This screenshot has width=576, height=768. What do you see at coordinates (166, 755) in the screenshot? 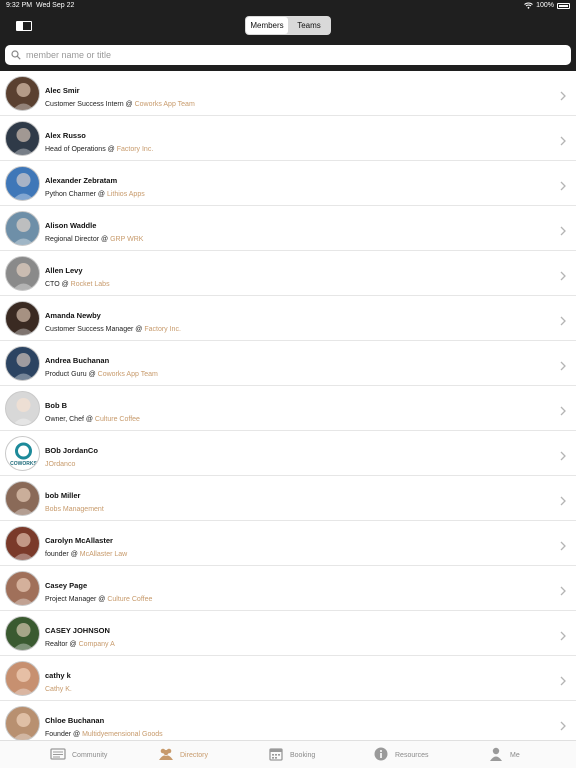
I see `directory-icon` at bounding box center [166, 755].